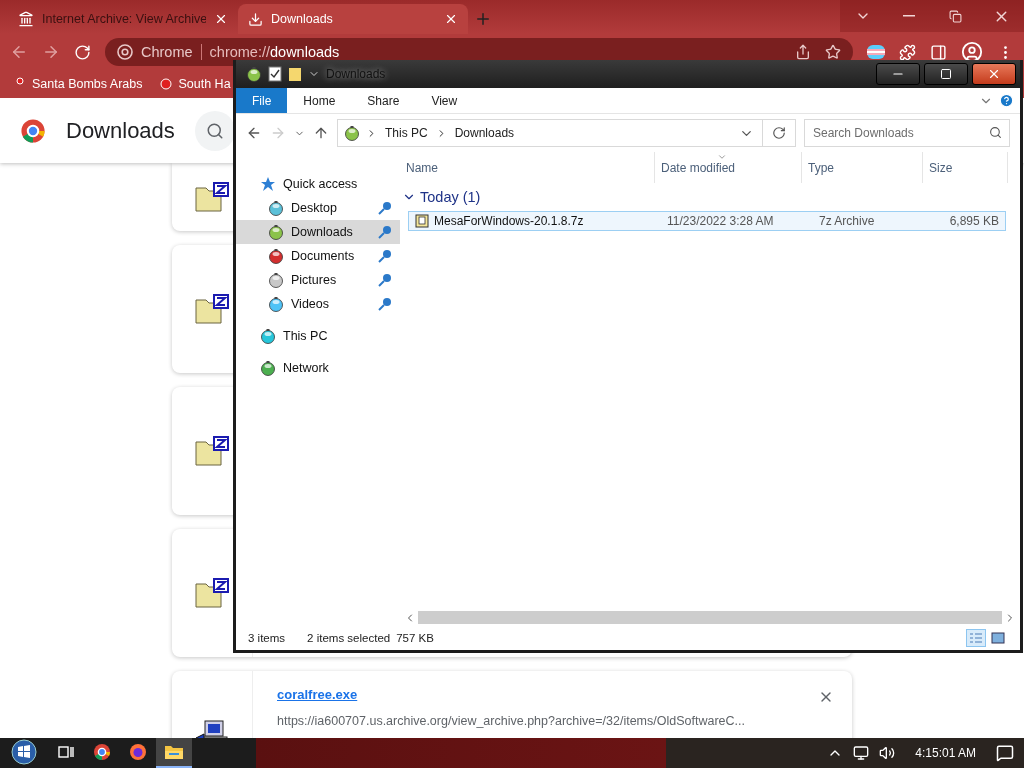 Image resolution: width=1024 pixels, height=768 pixels. Describe the element at coordinates (167, 52) in the screenshot. I see `scheme-label: Chrome` at that location.